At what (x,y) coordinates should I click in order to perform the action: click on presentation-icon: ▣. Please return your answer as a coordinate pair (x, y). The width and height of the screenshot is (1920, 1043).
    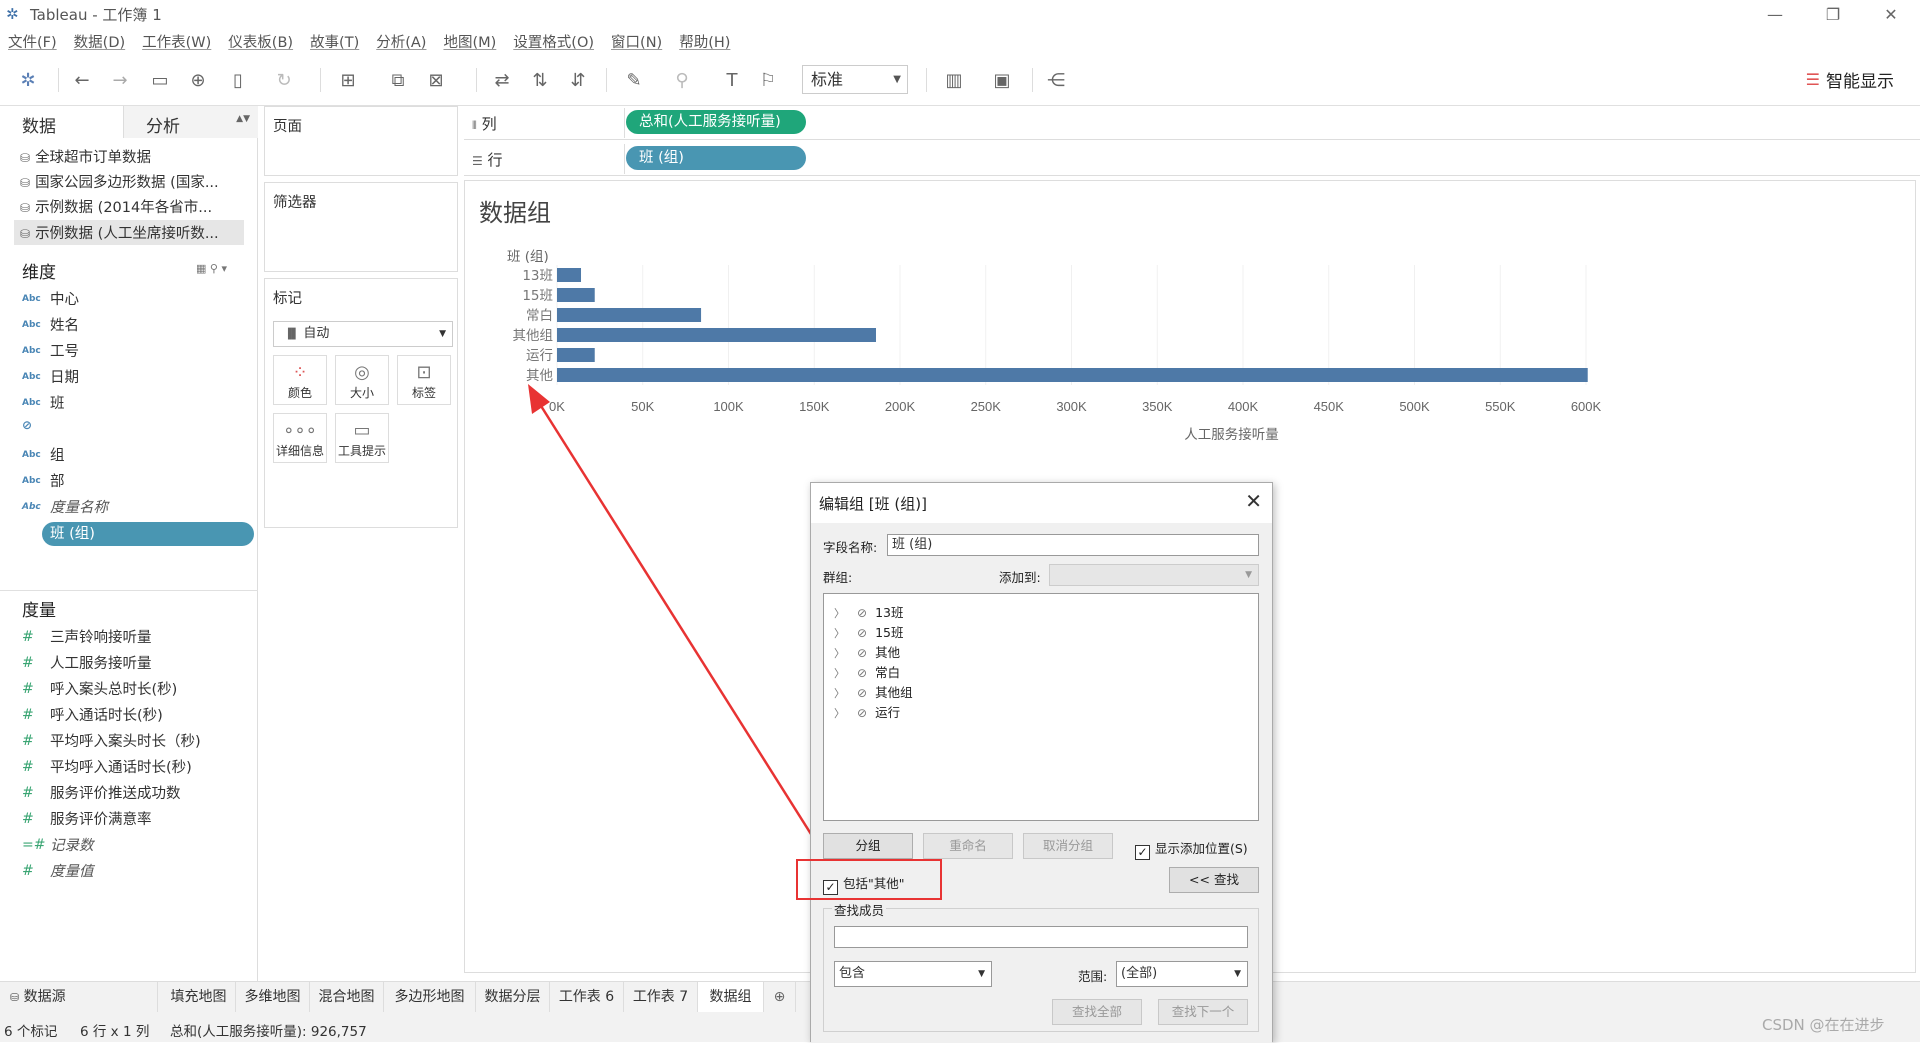
    Looking at the image, I should click on (1002, 80).